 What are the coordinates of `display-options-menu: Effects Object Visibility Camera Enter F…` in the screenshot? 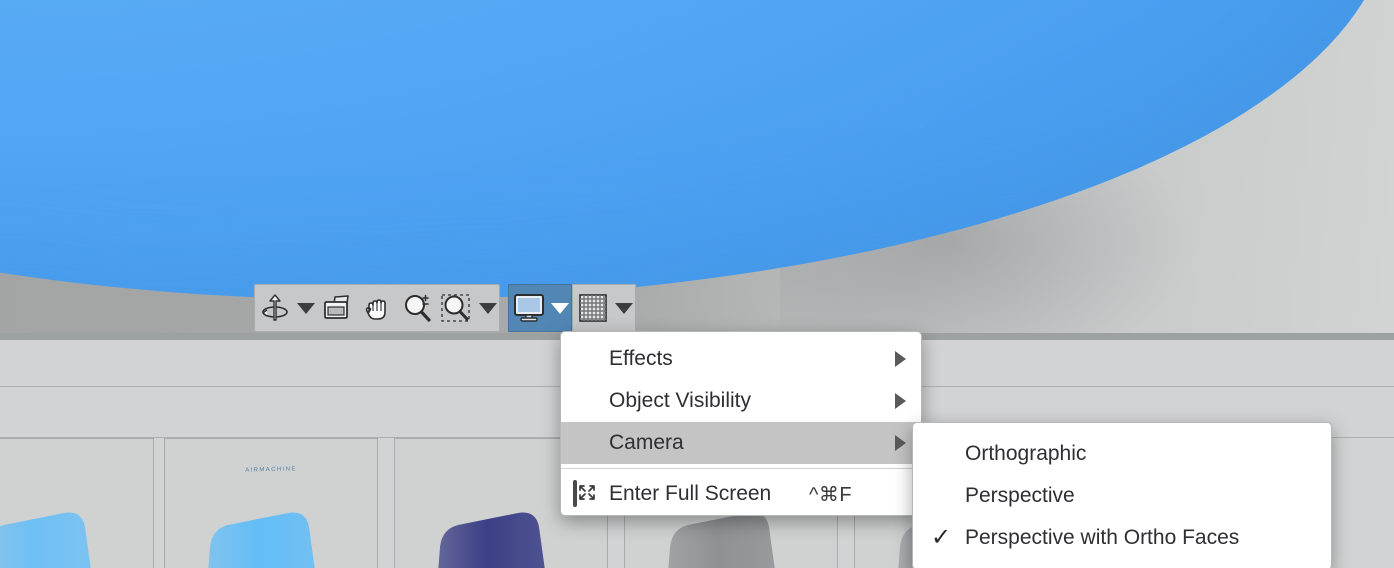 It's located at (741, 423).